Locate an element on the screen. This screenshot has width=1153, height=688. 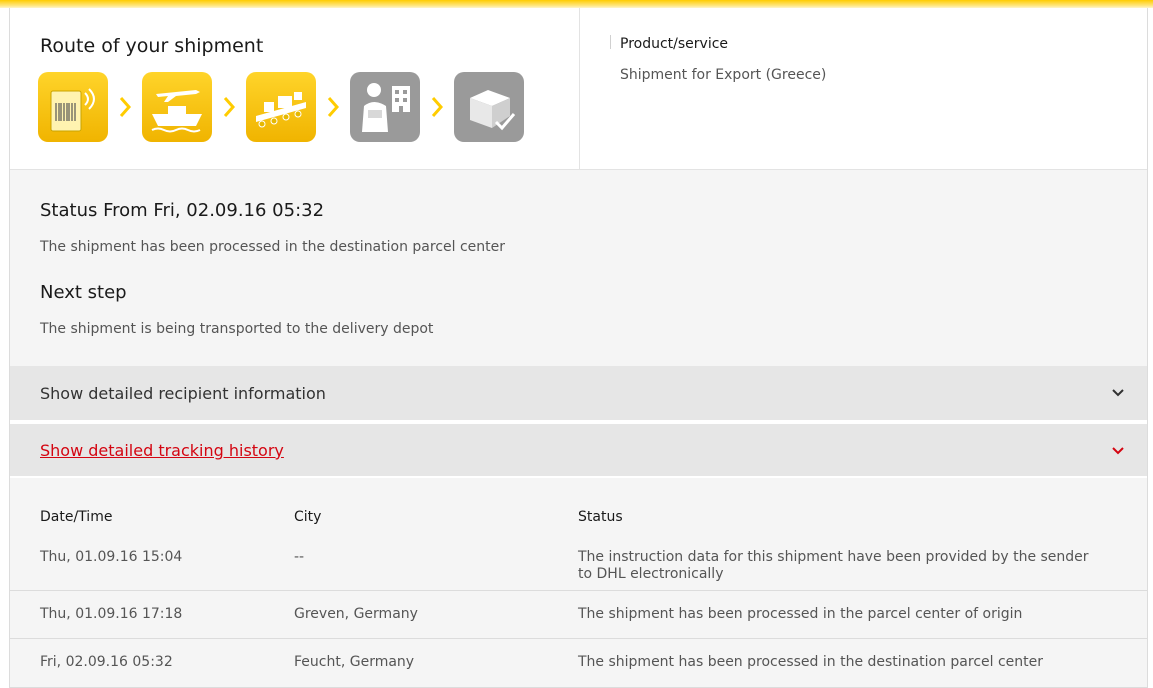
column-header-status: Status is located at coordinates (600, 517).